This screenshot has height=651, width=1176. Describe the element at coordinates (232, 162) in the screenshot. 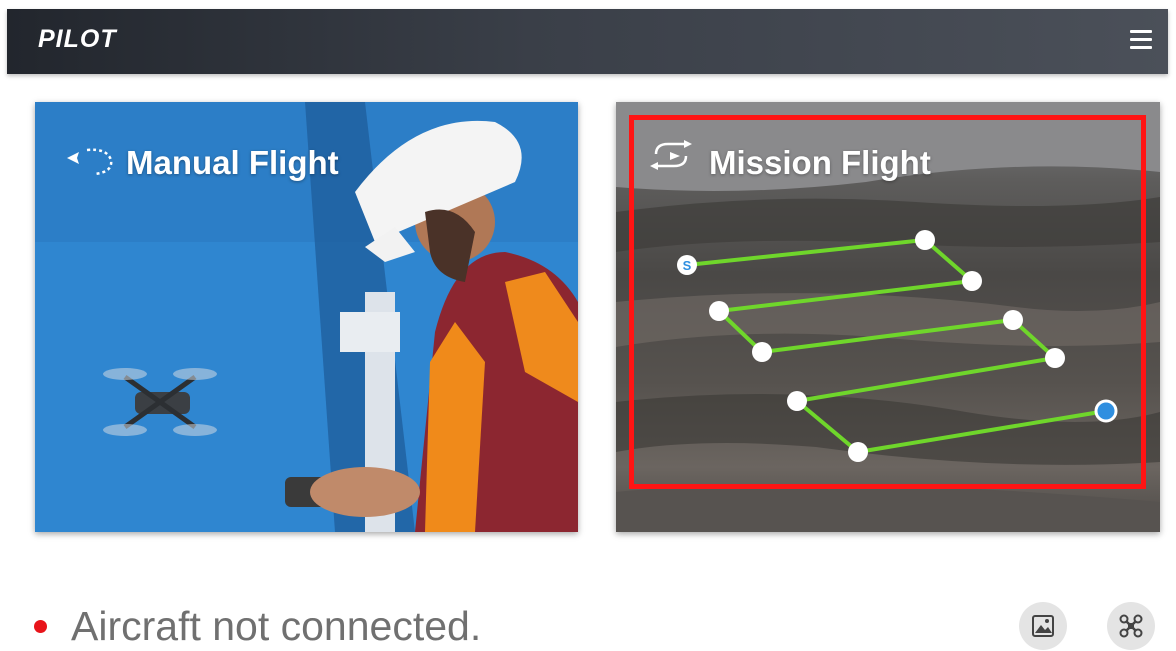

I see `manual-flight-title: Manual Flight` at that location.